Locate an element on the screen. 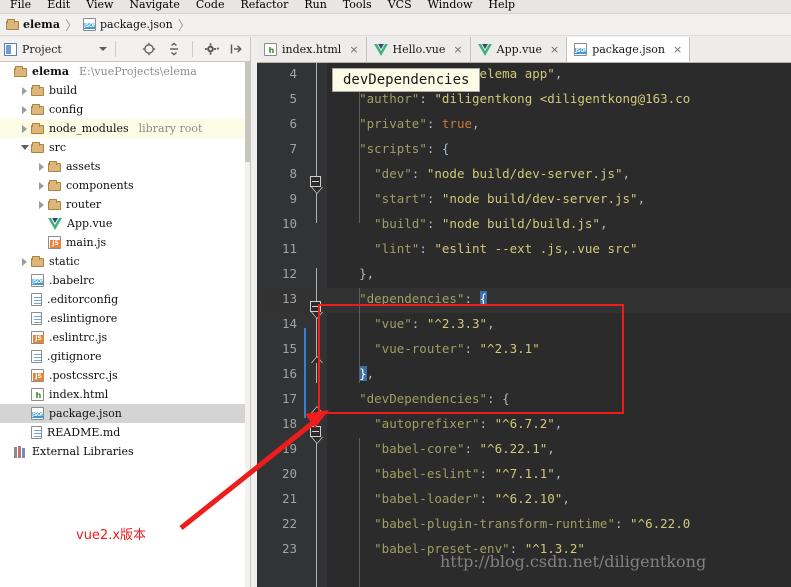 The width and height of the screenshot is (791, 587). tree-item--gitignore: .gitignore is located at coordinates (125, 356).